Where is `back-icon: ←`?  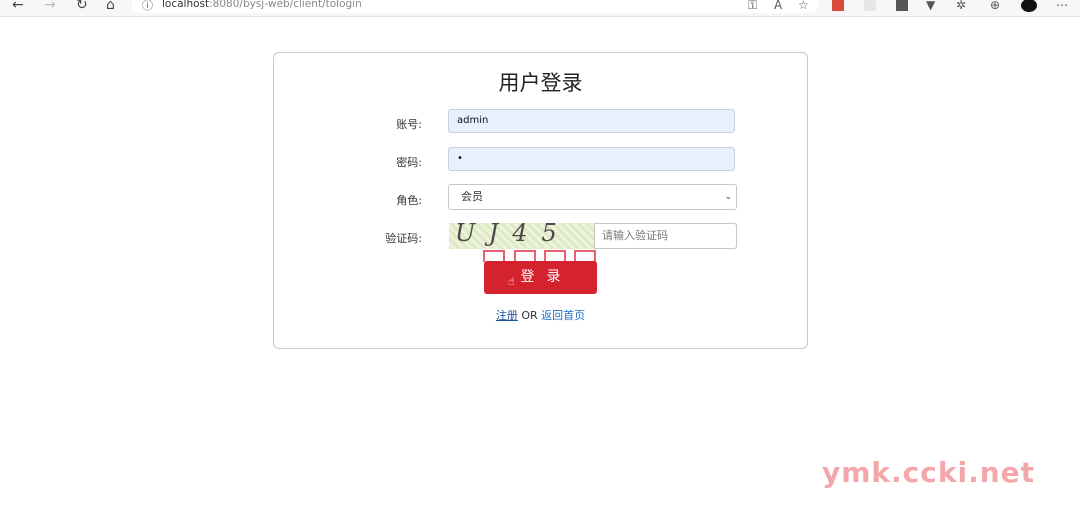
back-icon: ← is located at coordinates (18, 6).